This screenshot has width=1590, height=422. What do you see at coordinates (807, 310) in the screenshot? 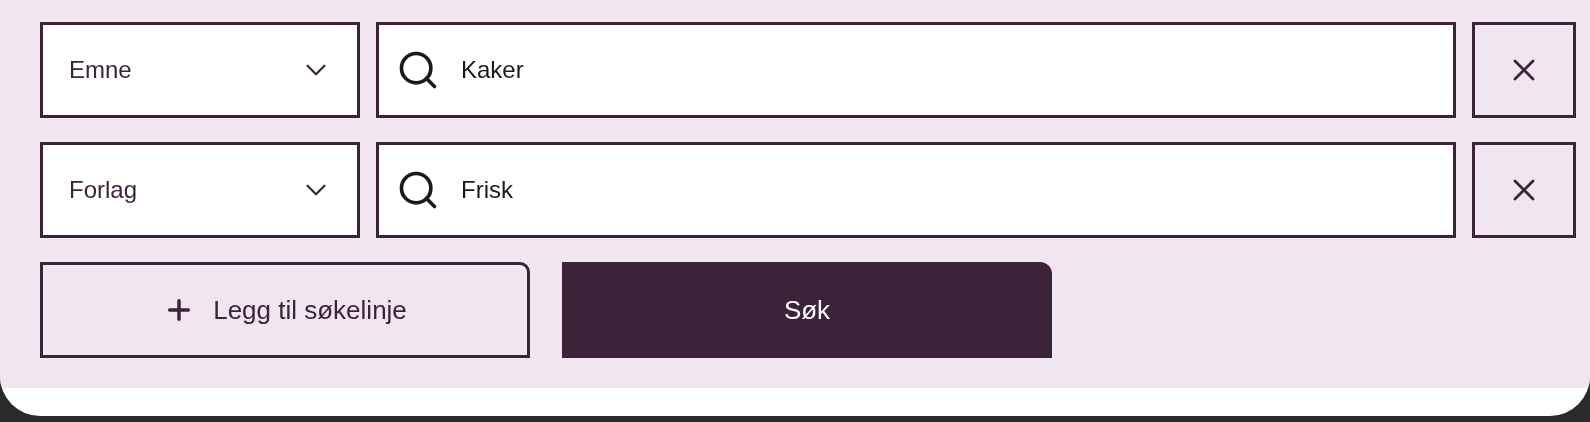
I see `search-button: Søk` at bounding box center [807, 310].